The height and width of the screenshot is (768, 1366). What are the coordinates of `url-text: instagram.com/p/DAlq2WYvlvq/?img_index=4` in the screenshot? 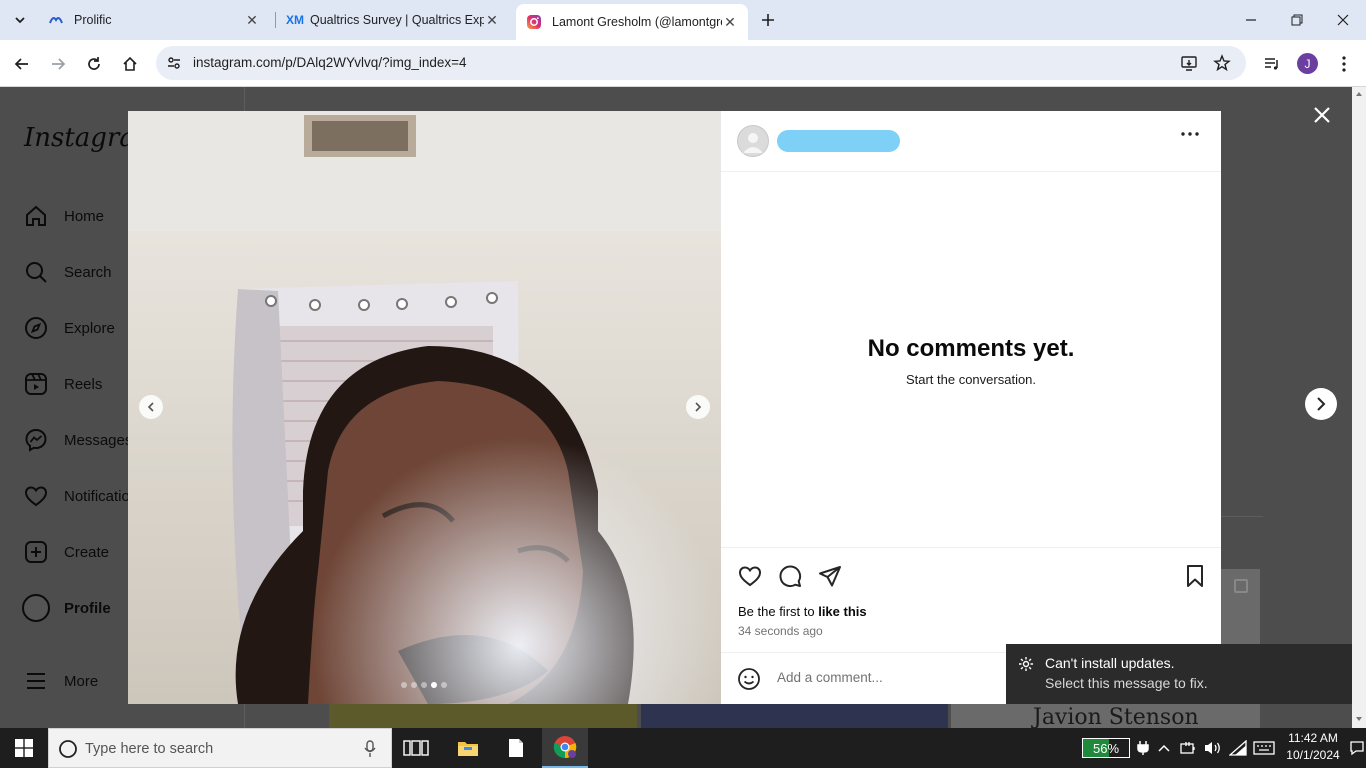 It's located at (330, 62).